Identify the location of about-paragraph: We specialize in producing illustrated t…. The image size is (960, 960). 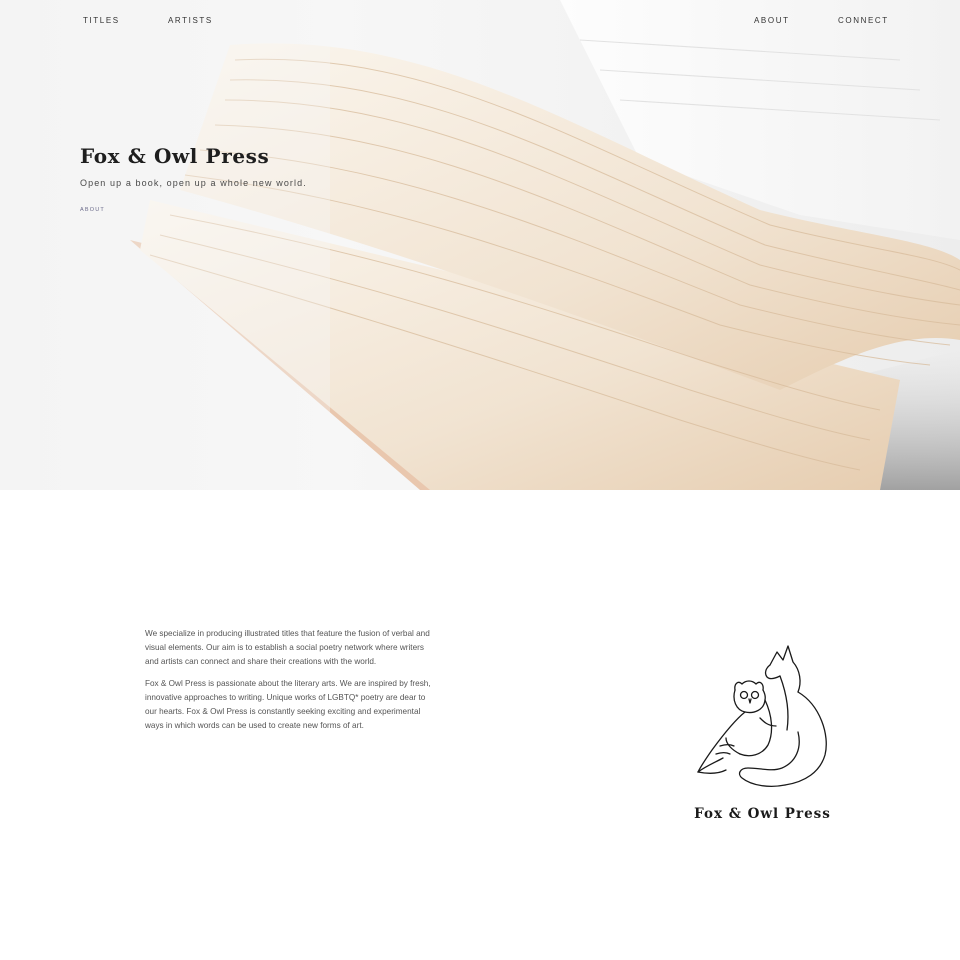
(287, 647).